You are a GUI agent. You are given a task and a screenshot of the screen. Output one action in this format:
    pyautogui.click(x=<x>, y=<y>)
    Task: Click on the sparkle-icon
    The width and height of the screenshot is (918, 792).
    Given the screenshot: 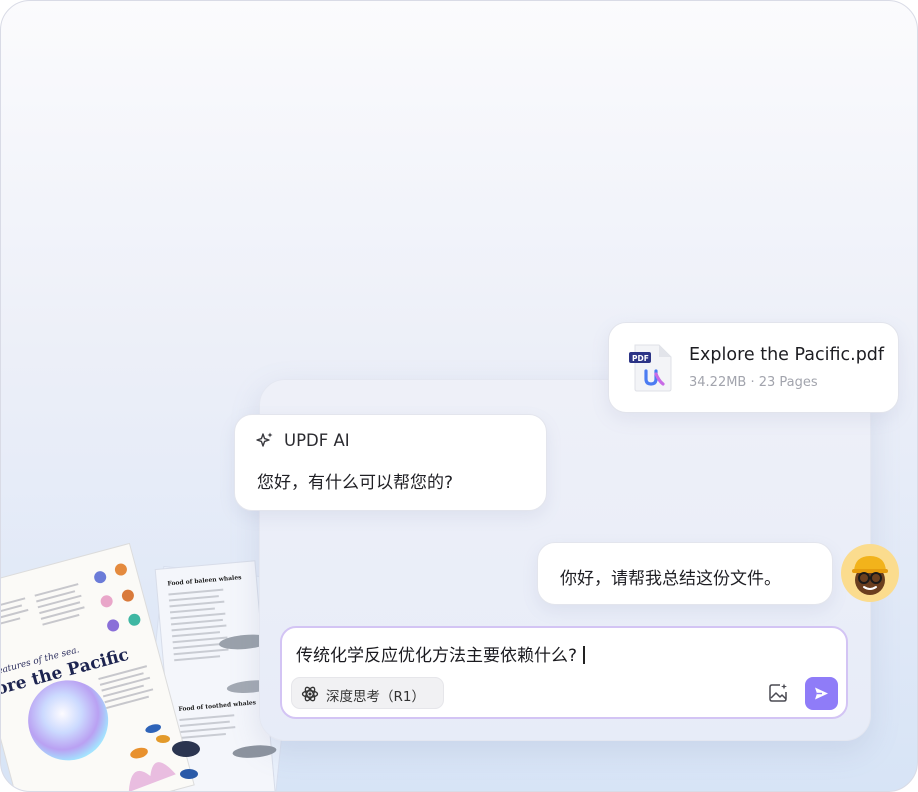 What is the action you would take?
    pyautogui.click(x=264, y=439)
    